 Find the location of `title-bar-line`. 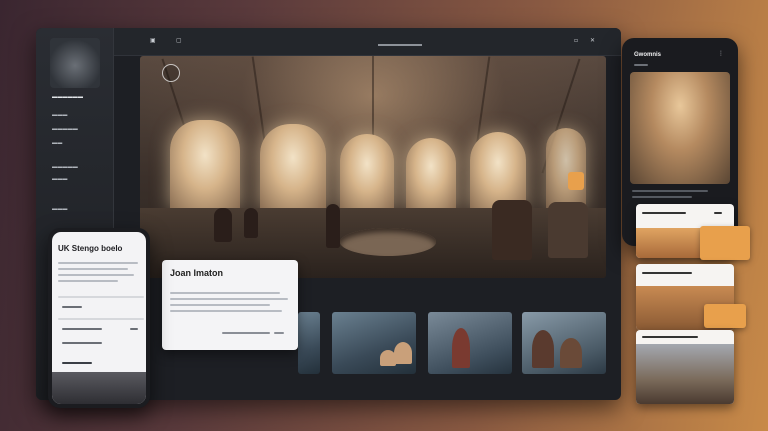

title-bar-line is located at coordinates (400, 45).